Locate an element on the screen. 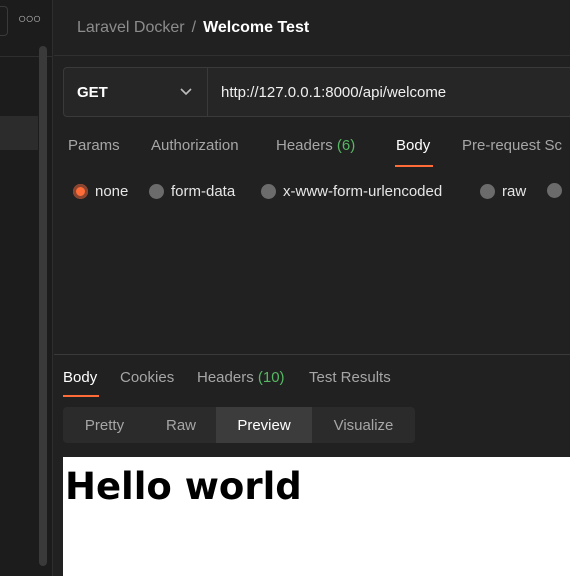 This screenshot has height=576, width=570. radio-binary is located at coordinates (558, 190).